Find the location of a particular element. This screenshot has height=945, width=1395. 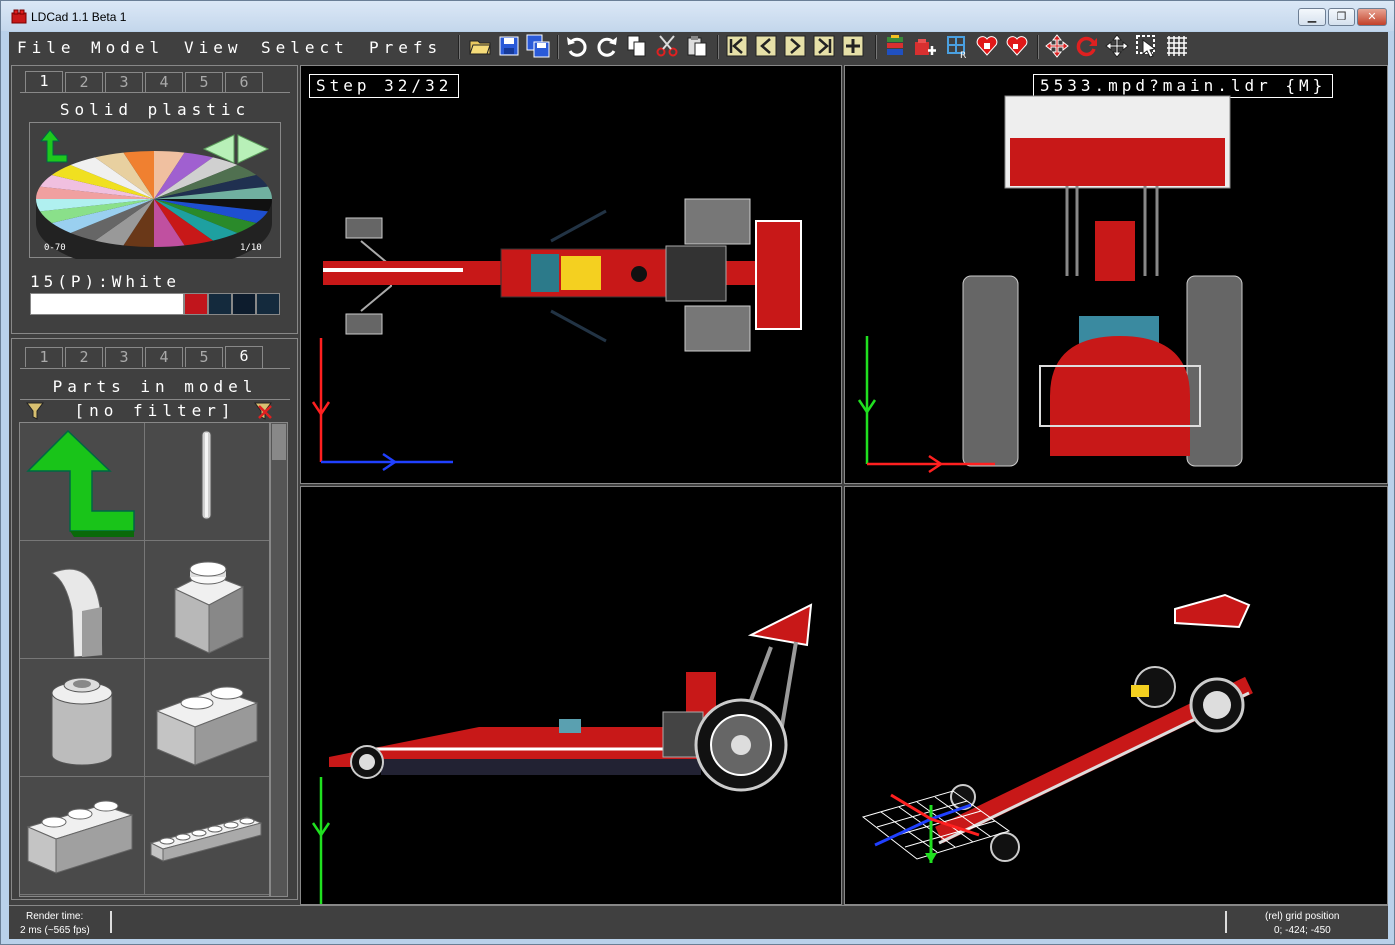

next-step-icon is located at coordinates (795, 46).